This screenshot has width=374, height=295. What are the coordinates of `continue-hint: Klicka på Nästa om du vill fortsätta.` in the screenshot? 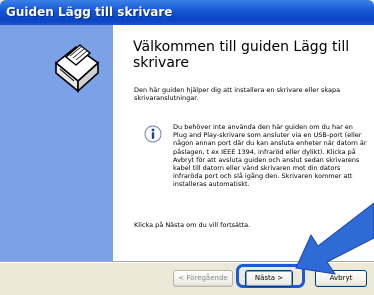 It's located at (192, 225).